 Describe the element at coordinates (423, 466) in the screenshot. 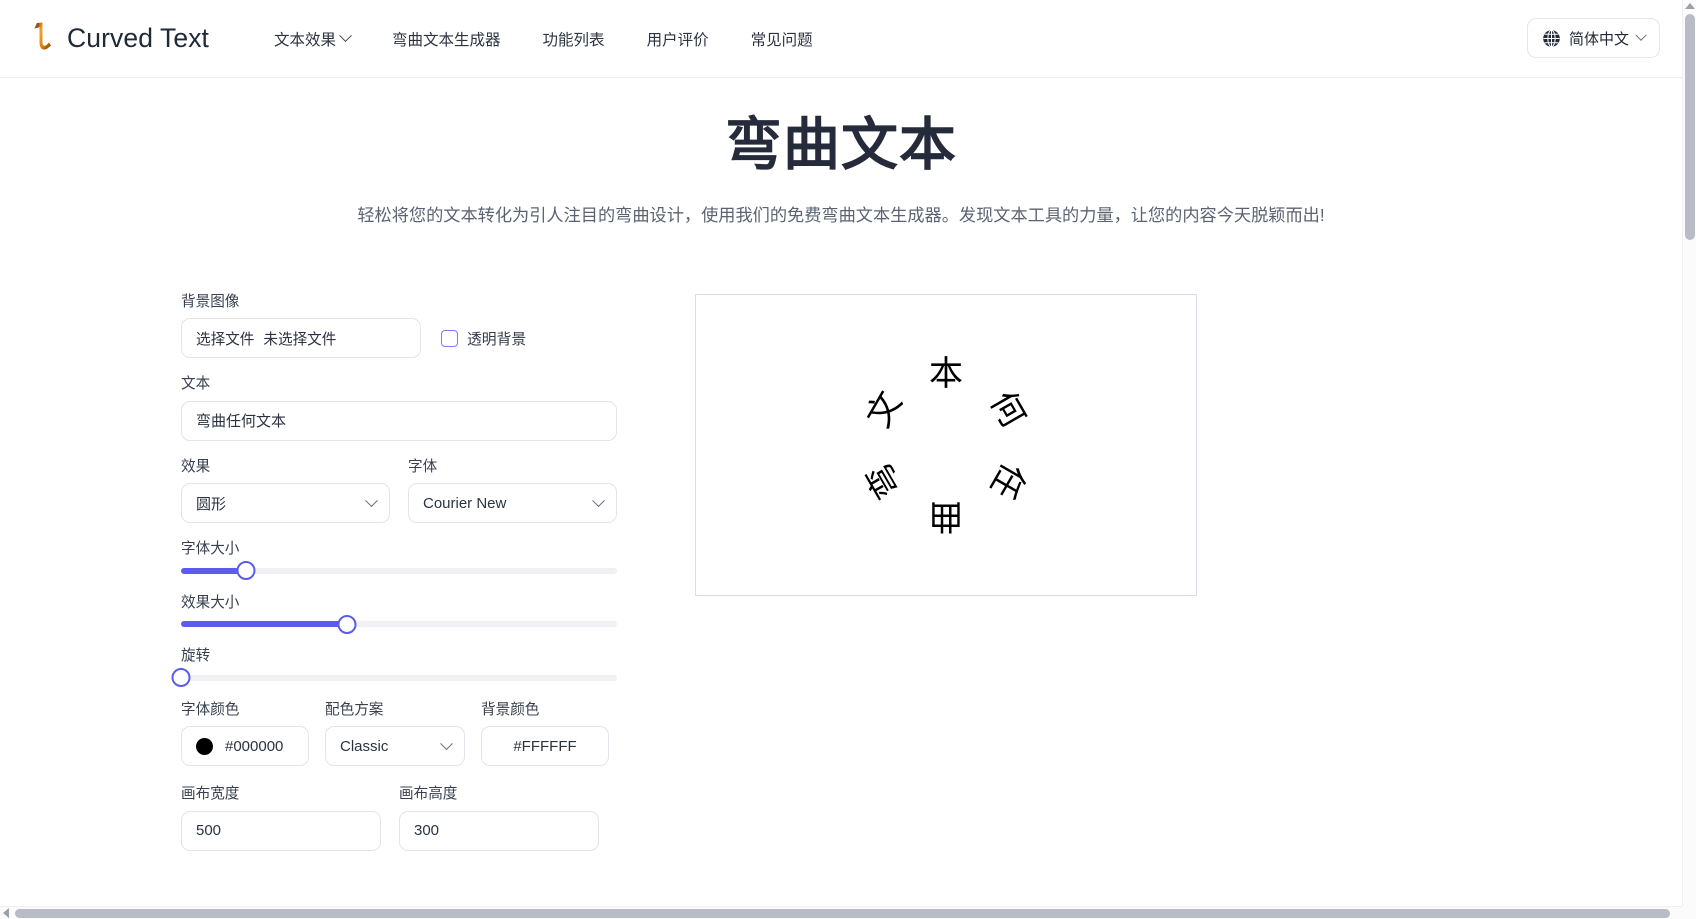

I see `font-label: 字体` at that location.